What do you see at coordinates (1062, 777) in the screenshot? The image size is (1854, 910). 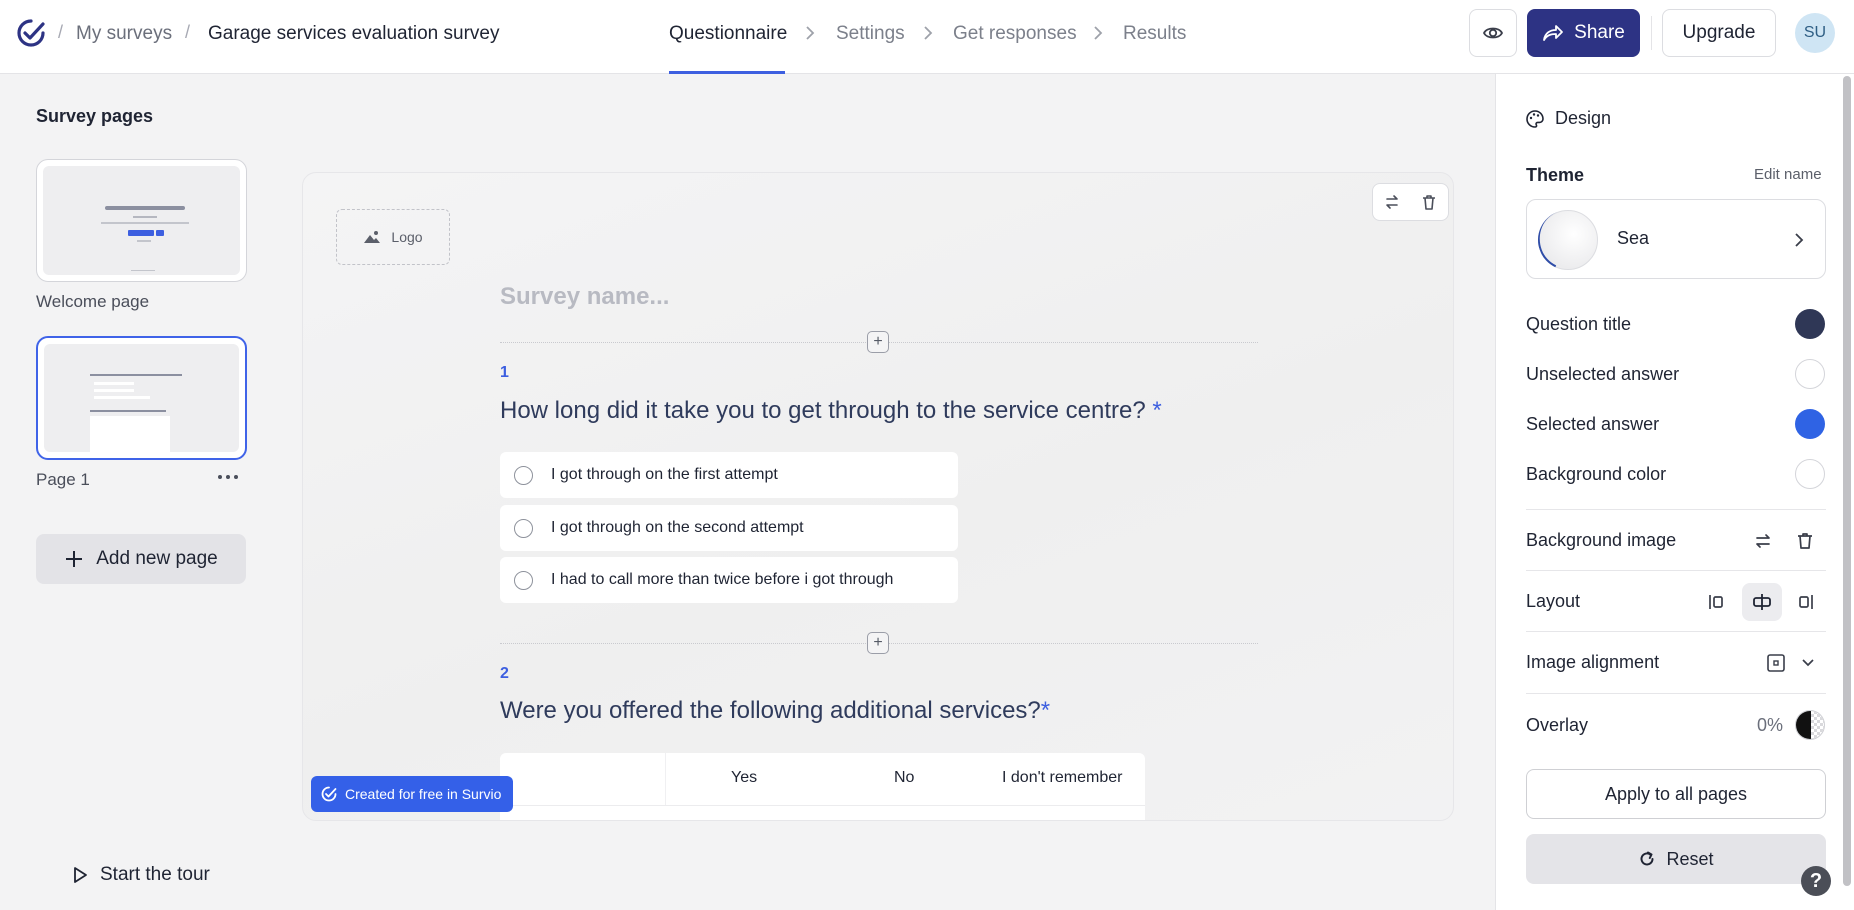 I see `matrix-column-dont-remember: I don't remember` at bounding box center [1062, 777].